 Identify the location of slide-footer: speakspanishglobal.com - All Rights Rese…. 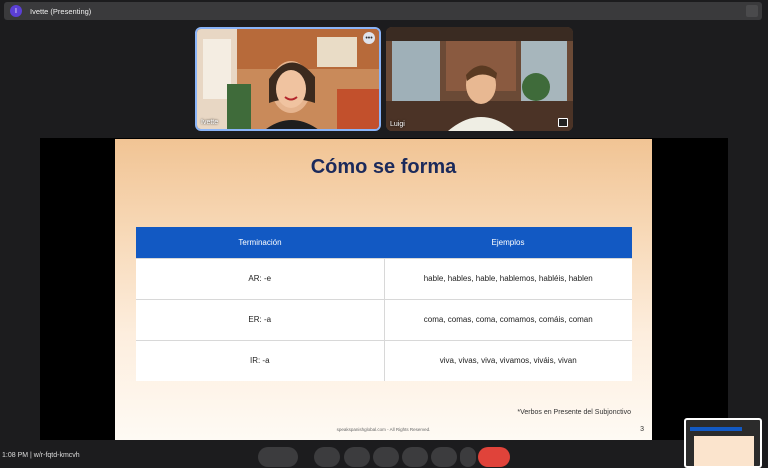
(383, 429).